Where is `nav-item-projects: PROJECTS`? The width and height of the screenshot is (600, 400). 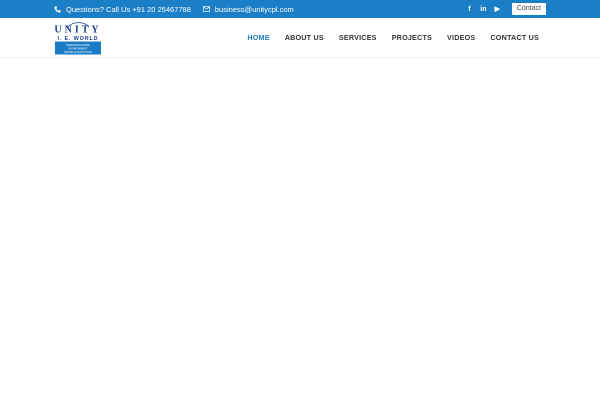
nav-item-projects: PROJECTS is located at coordinates (412, 37).